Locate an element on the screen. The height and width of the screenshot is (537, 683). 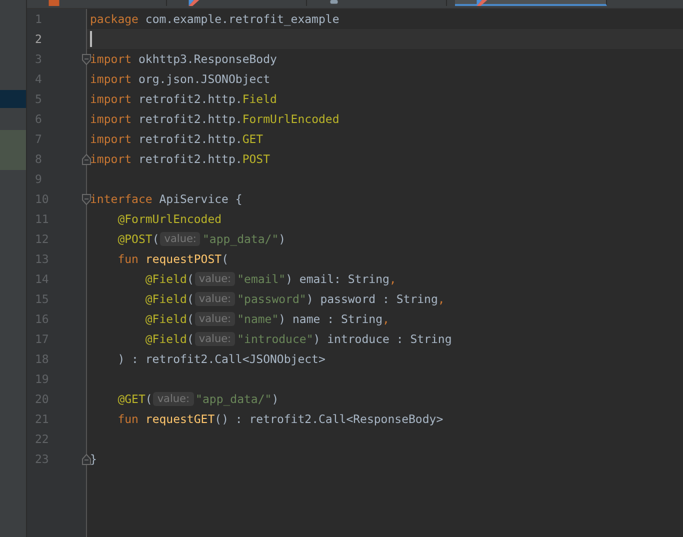
code-text: import retrofit2.http.GET is located at coordinates (177, 139).